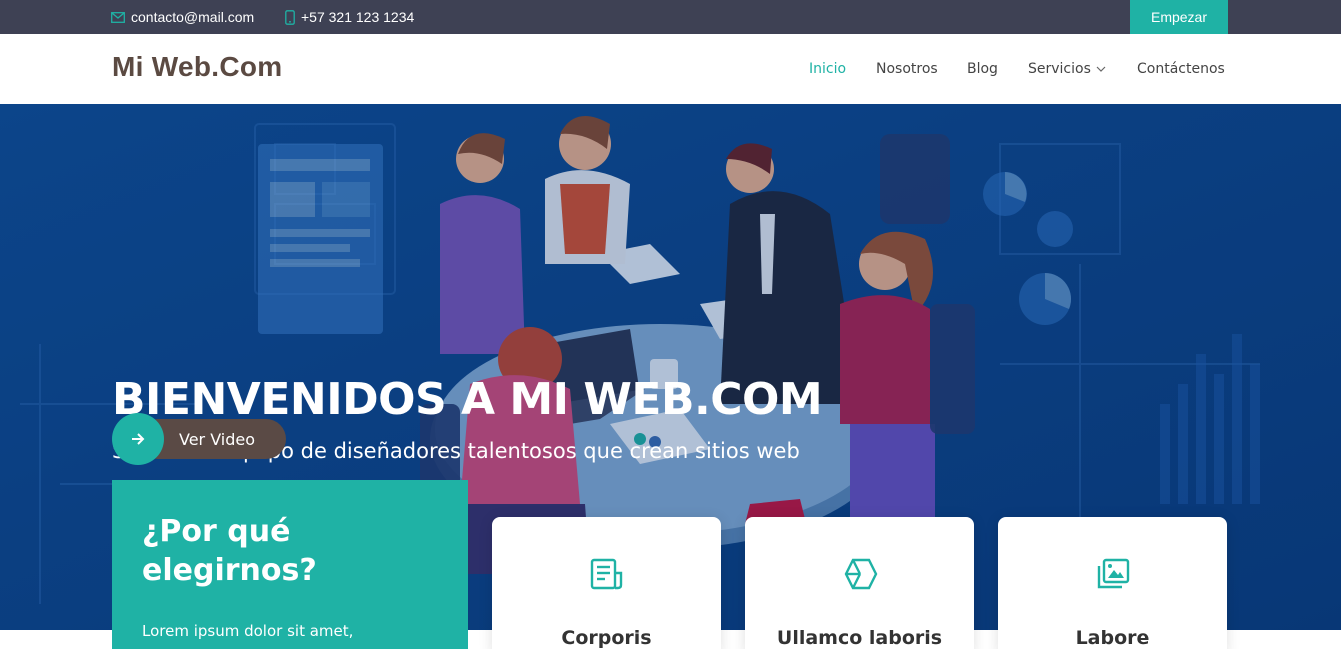 The width and height of the screenshot is (1341, 649). What do you see at coordinates (859, 638) in the screenshot?
I see `card-title: Ullamco laboris` at bounding box center [859, 638].